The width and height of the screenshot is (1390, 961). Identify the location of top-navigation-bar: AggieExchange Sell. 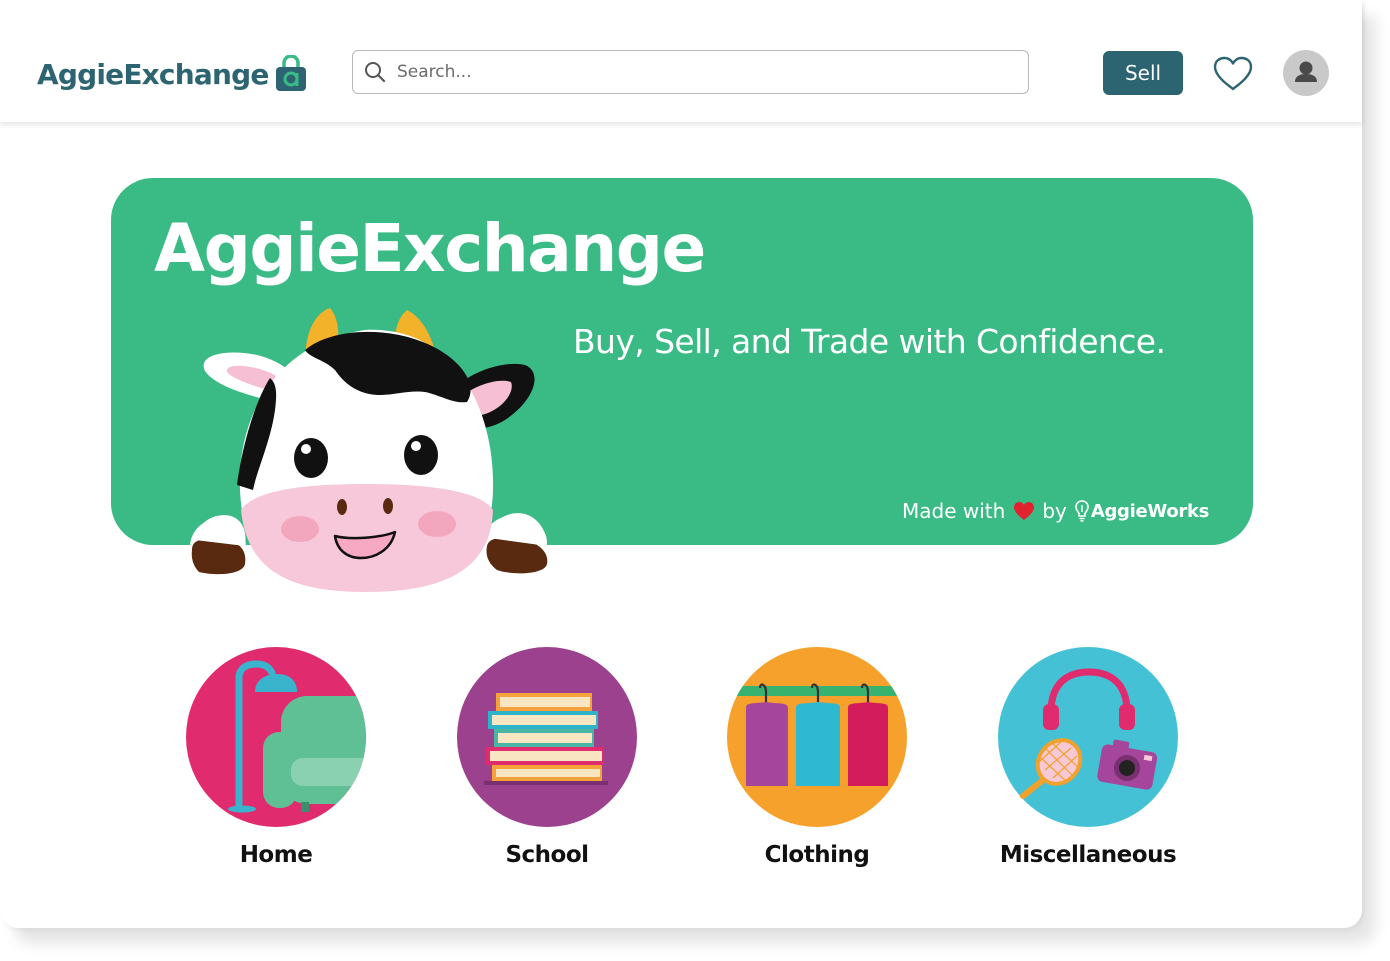
(681, 61).